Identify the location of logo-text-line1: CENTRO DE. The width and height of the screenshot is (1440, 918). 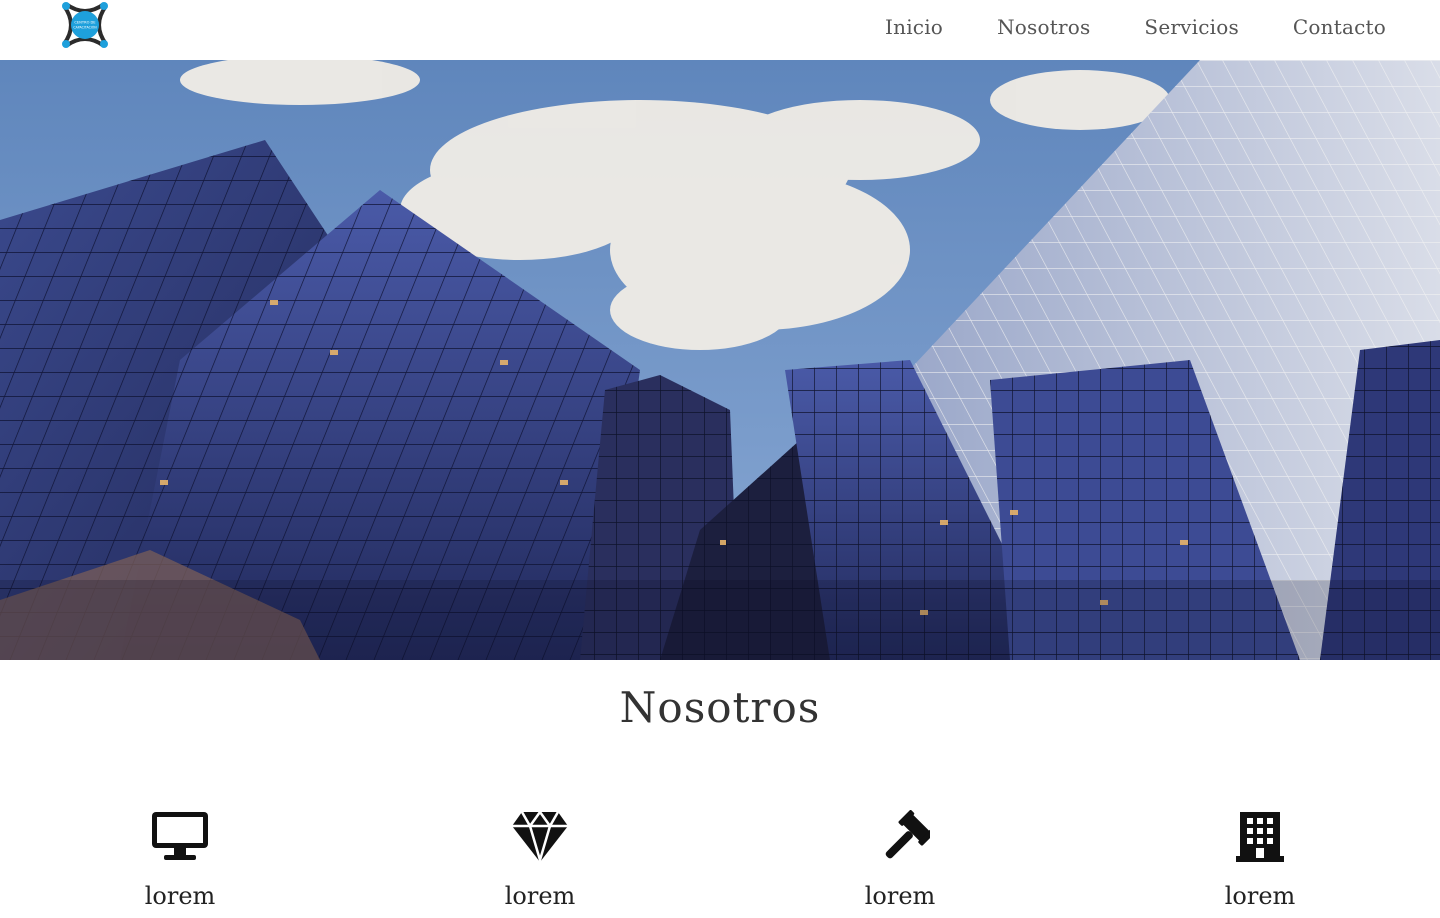
(85, 23).